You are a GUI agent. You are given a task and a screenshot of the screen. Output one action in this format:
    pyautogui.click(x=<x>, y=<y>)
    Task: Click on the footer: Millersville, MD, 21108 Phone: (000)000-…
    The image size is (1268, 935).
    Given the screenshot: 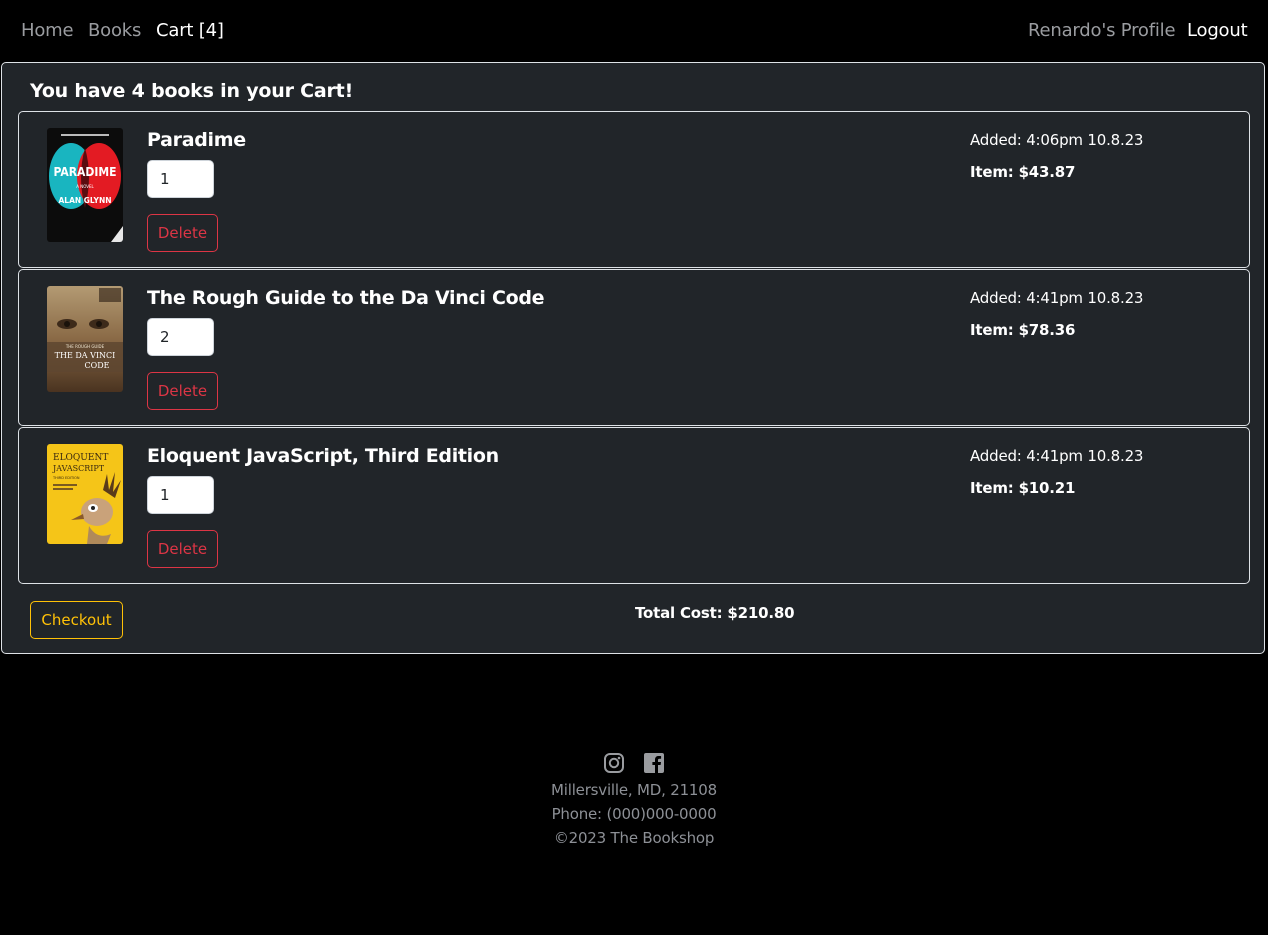 What is the action you would take?
    pyautogui.click(x=634, y=801)
    